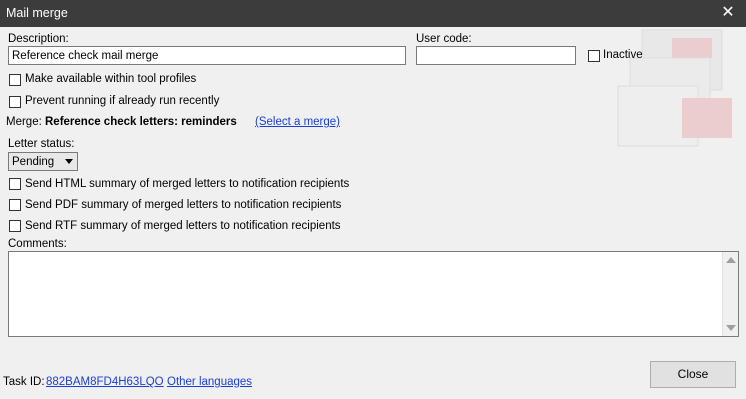 This screenshot has height=399, width=746. What do you see at coordinates (731, 328) in the screenshot?
I see `scroll-down-icon` at bounding box center [731, 328].